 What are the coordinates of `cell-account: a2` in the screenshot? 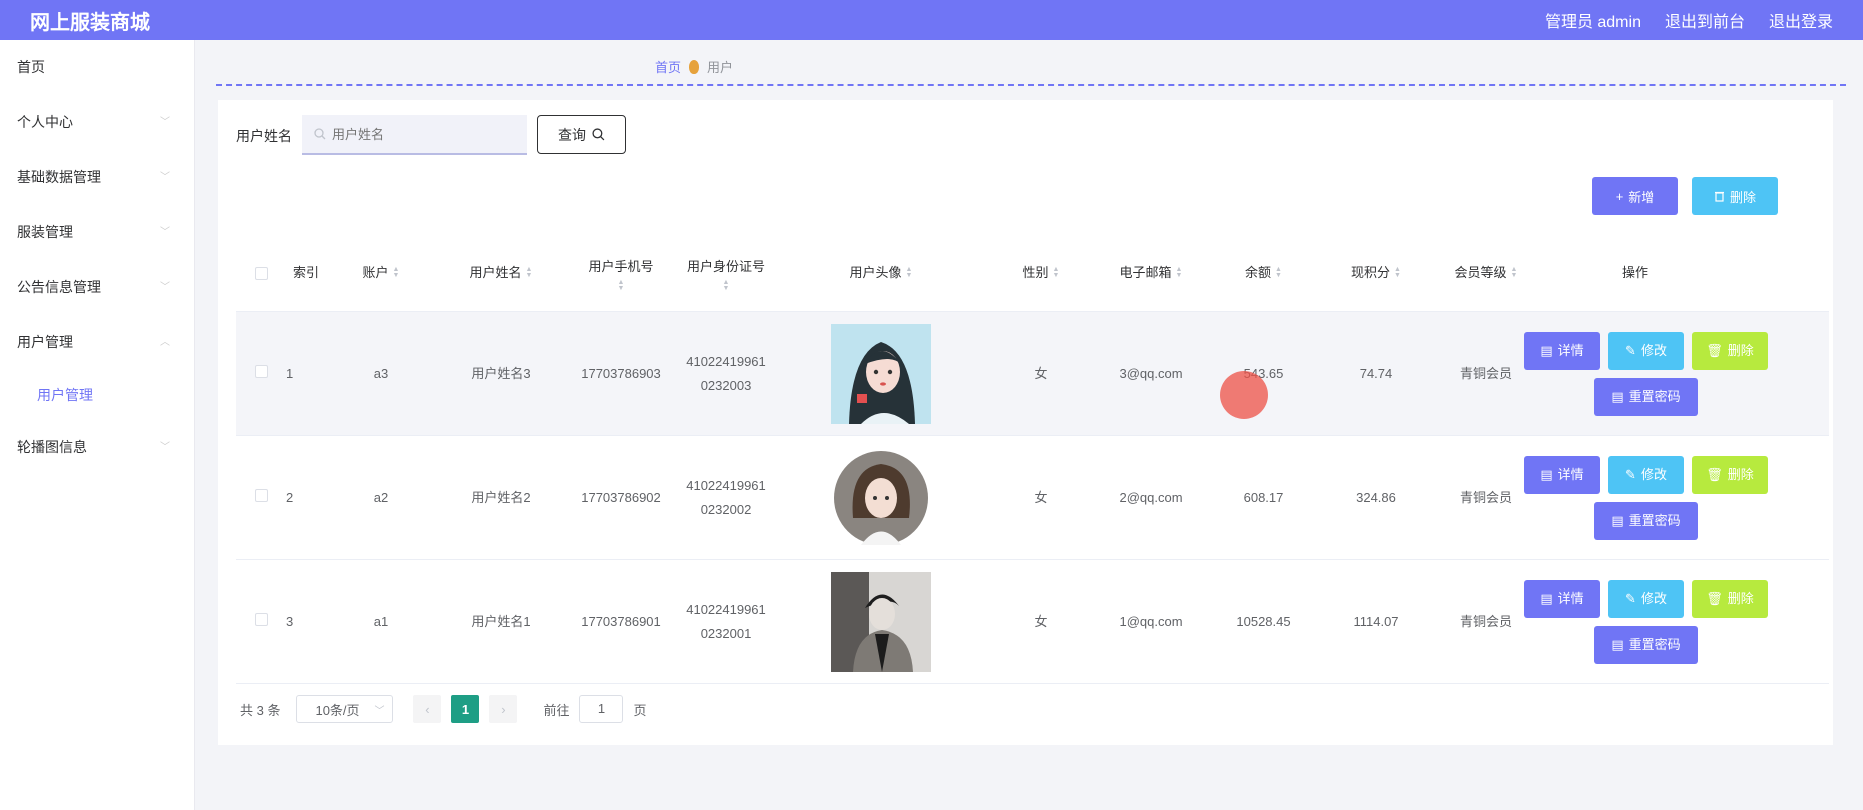 It's located at (381, 497).